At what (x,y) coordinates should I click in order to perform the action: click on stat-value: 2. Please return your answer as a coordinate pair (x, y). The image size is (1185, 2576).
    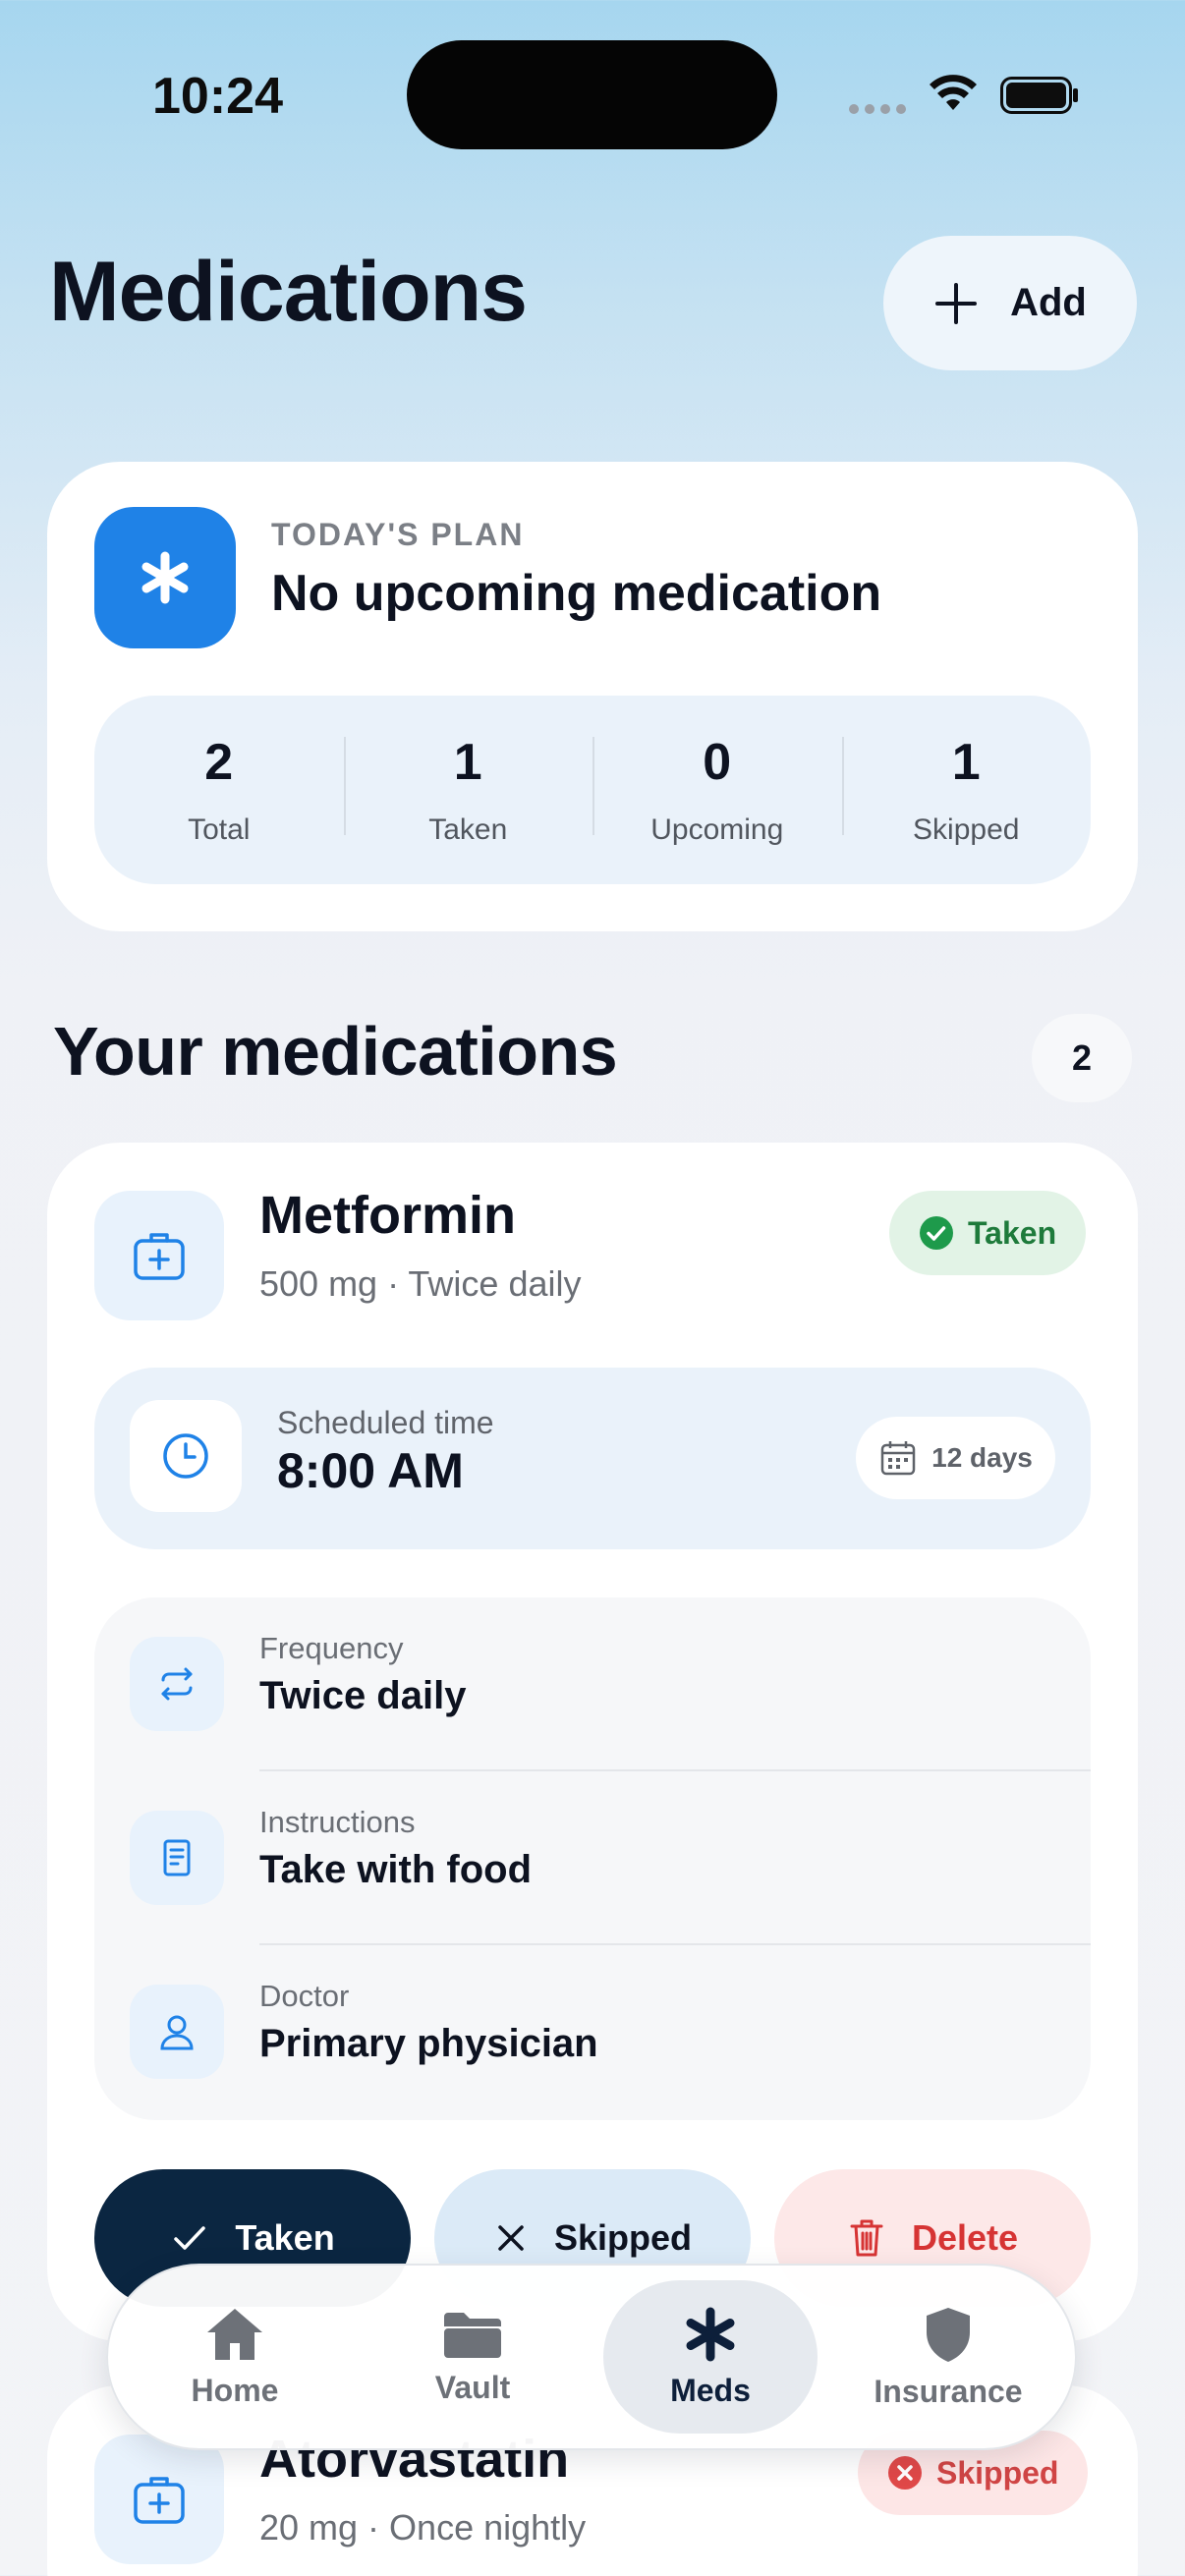
    Looking at the image, I should click on (219, 762).